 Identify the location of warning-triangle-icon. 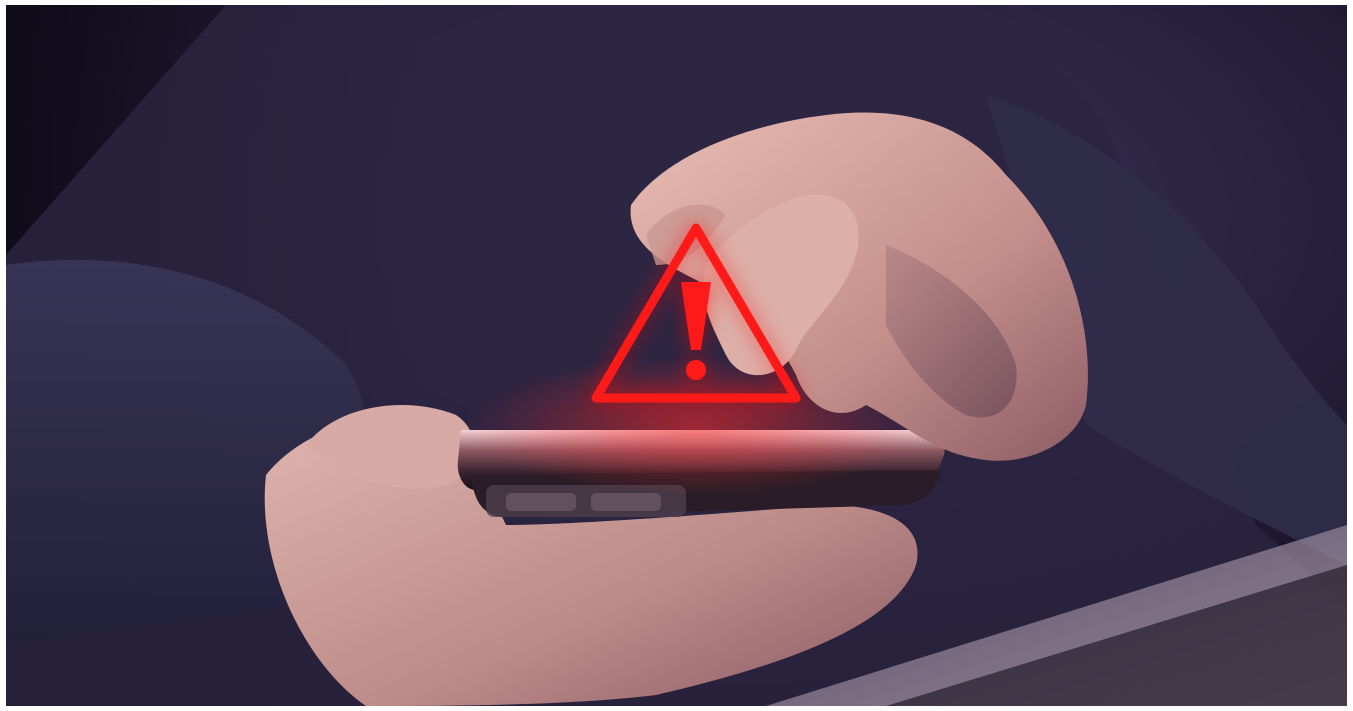
(696, 315).